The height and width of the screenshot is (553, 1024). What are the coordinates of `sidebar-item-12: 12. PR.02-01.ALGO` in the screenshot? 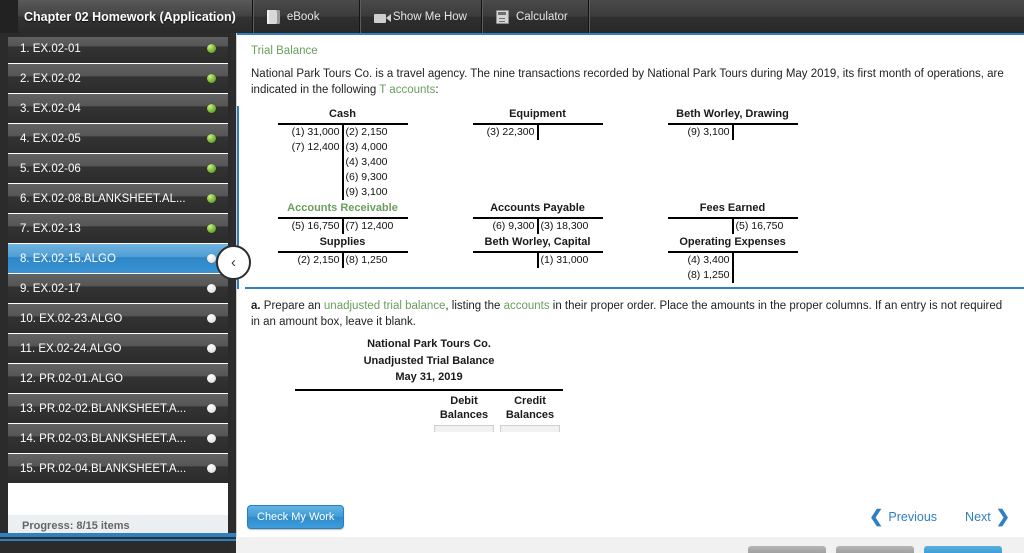 It's located at (118, 378).